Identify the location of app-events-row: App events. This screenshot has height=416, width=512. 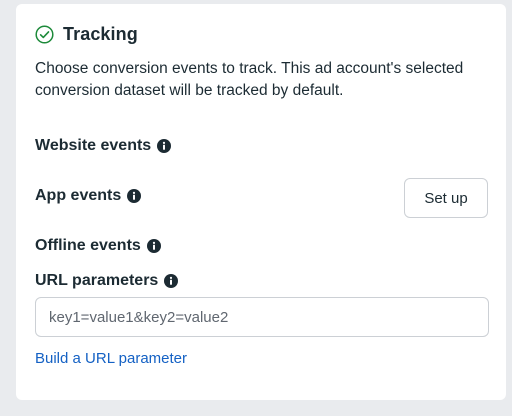
(88, 196).